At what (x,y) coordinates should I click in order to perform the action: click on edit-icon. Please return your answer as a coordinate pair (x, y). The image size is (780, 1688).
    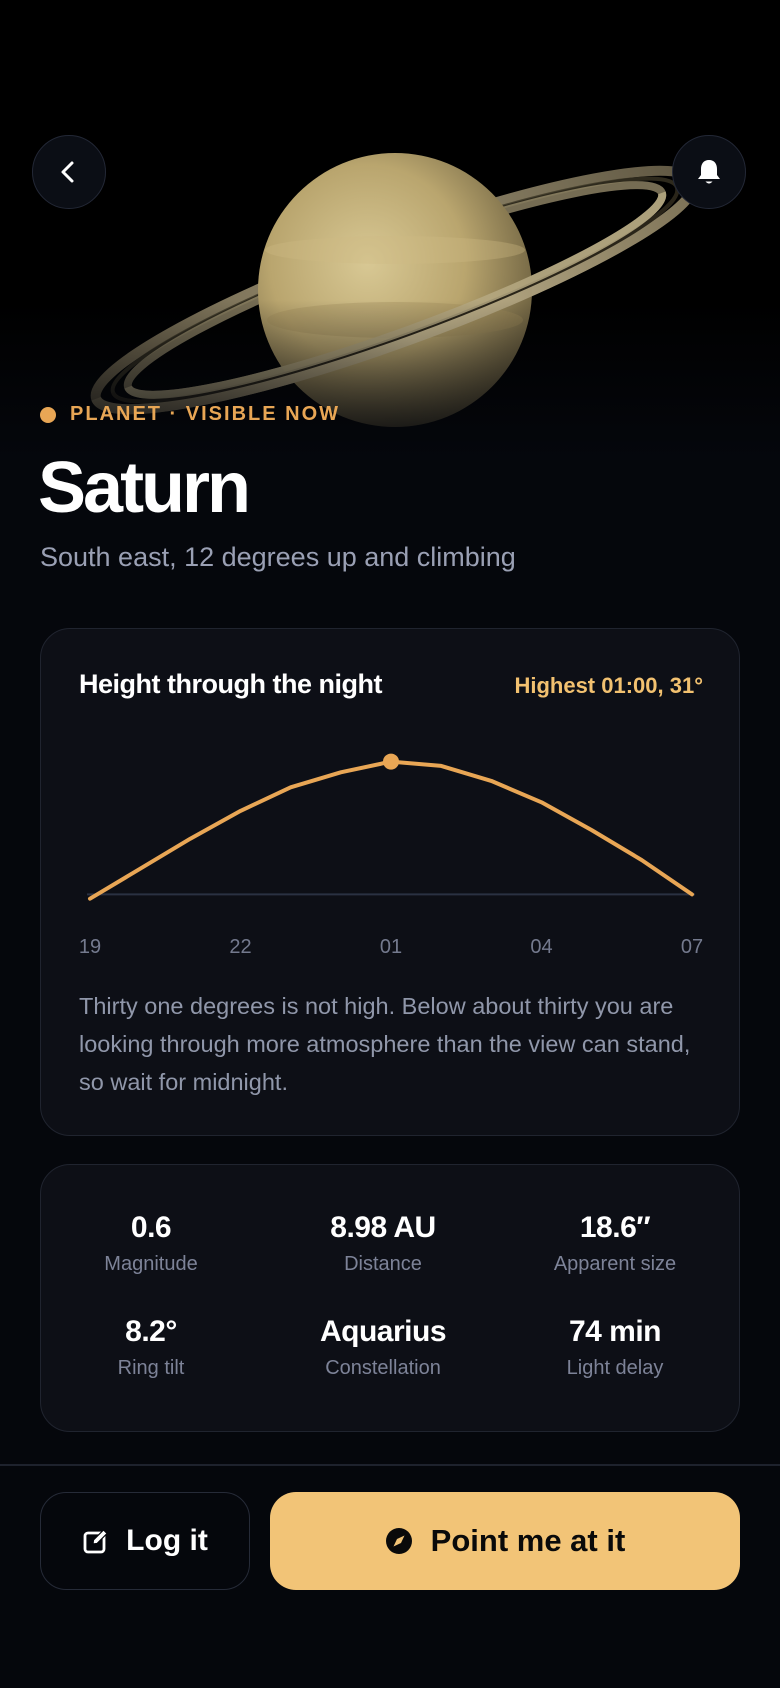
    Looking at the image, I should click on (96, 1541).